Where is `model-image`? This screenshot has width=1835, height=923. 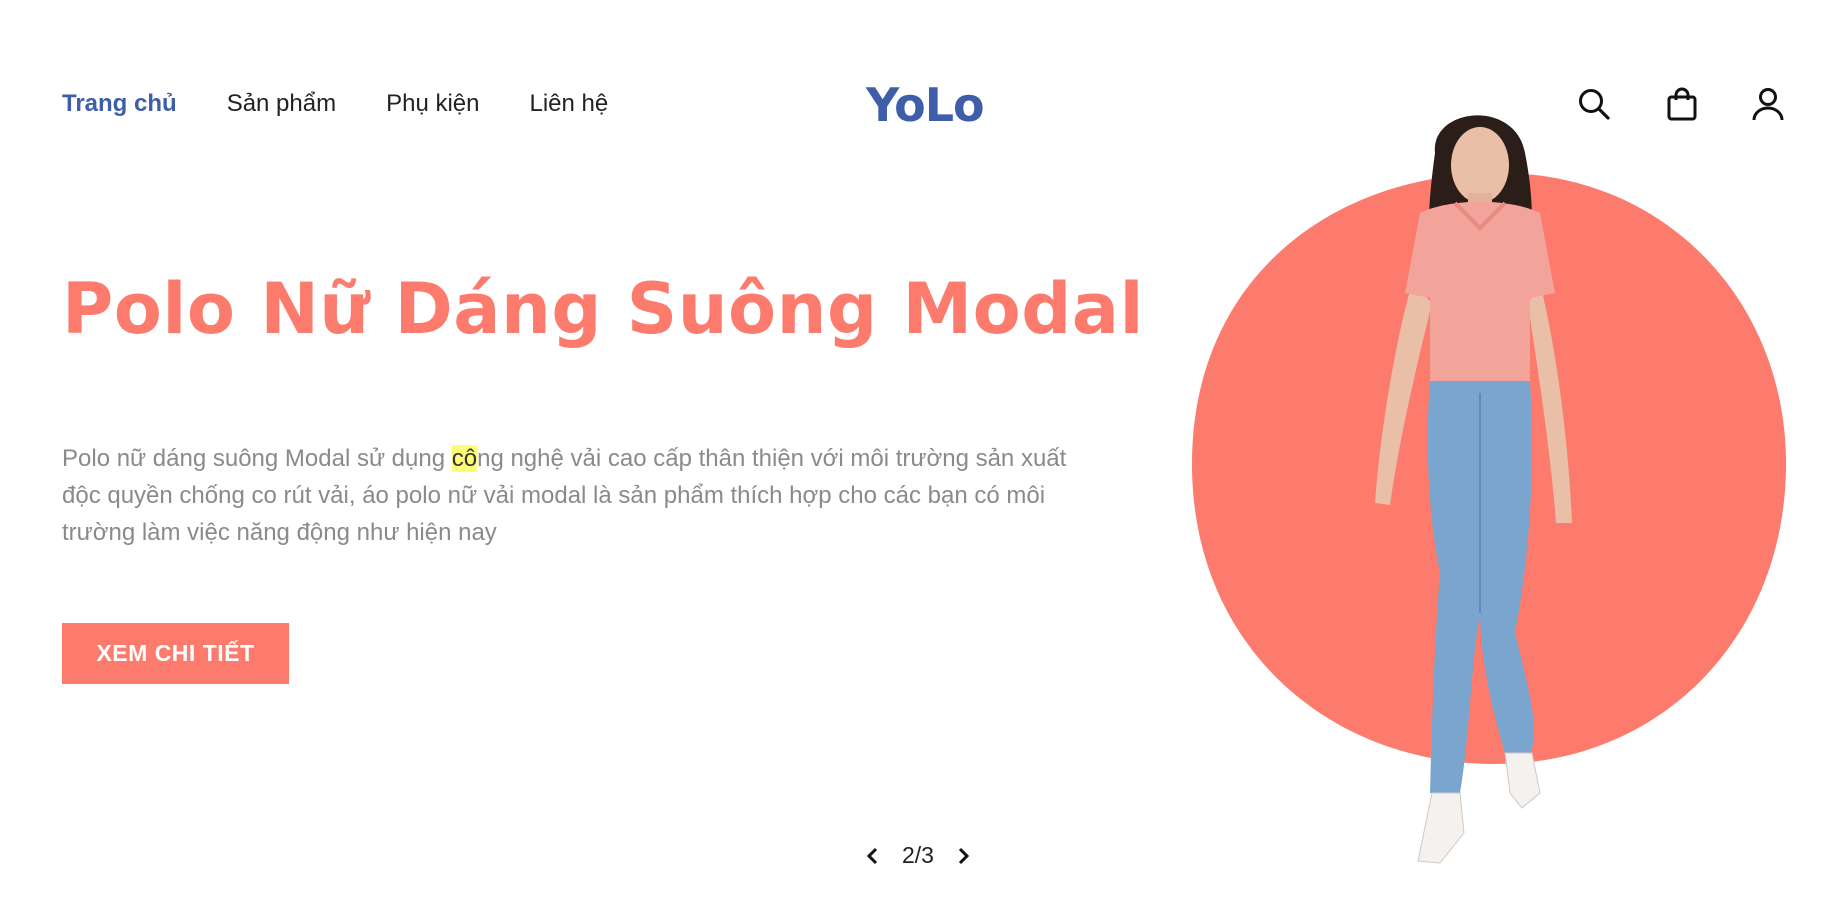
model-image is located at coordinates (1473, 489).